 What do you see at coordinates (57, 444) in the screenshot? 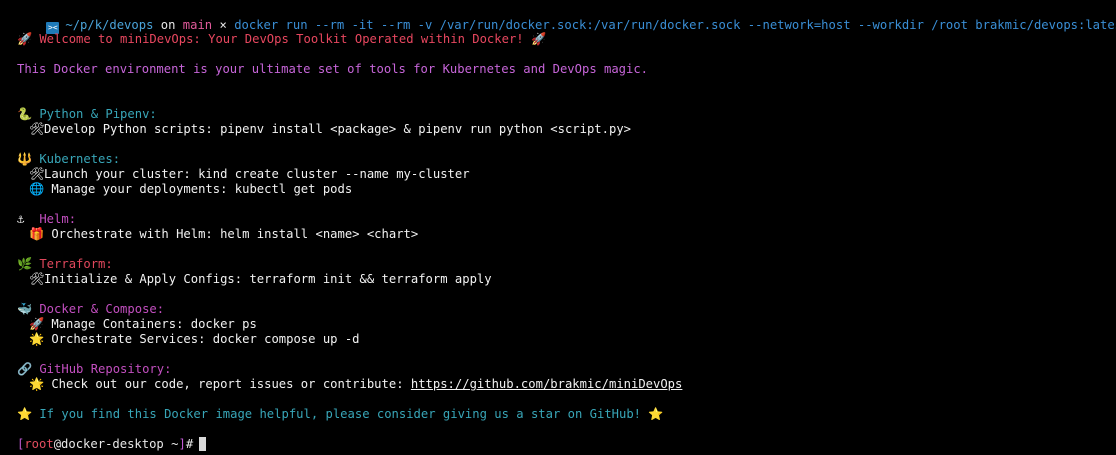
I see `prompt-at: @` at bounding box center [57, 444].